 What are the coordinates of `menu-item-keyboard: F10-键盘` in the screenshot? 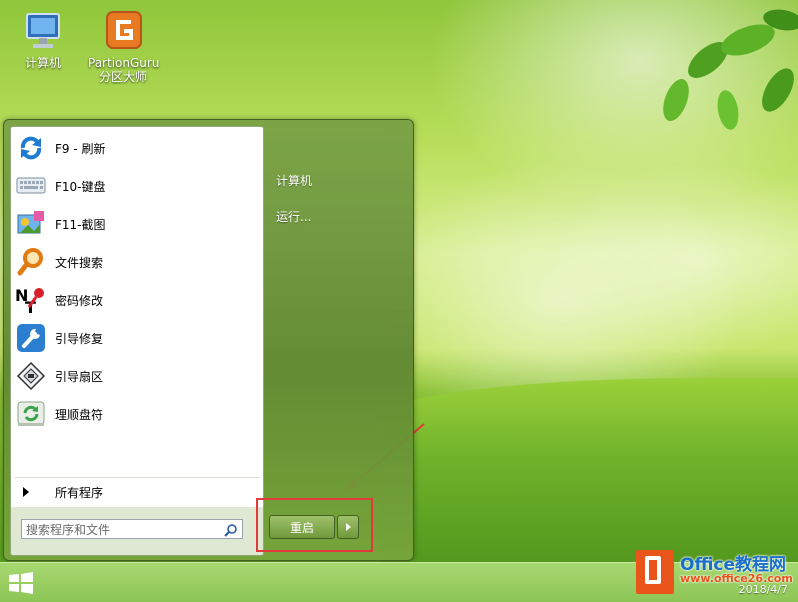 It's located at (137, 186).